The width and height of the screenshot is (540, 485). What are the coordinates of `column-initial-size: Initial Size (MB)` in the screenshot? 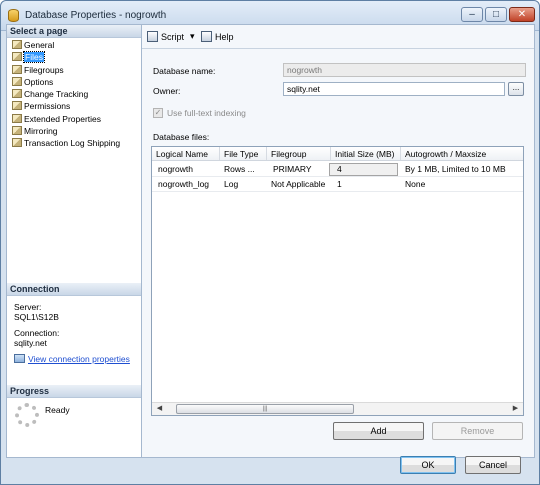 It's located at (366, 153).